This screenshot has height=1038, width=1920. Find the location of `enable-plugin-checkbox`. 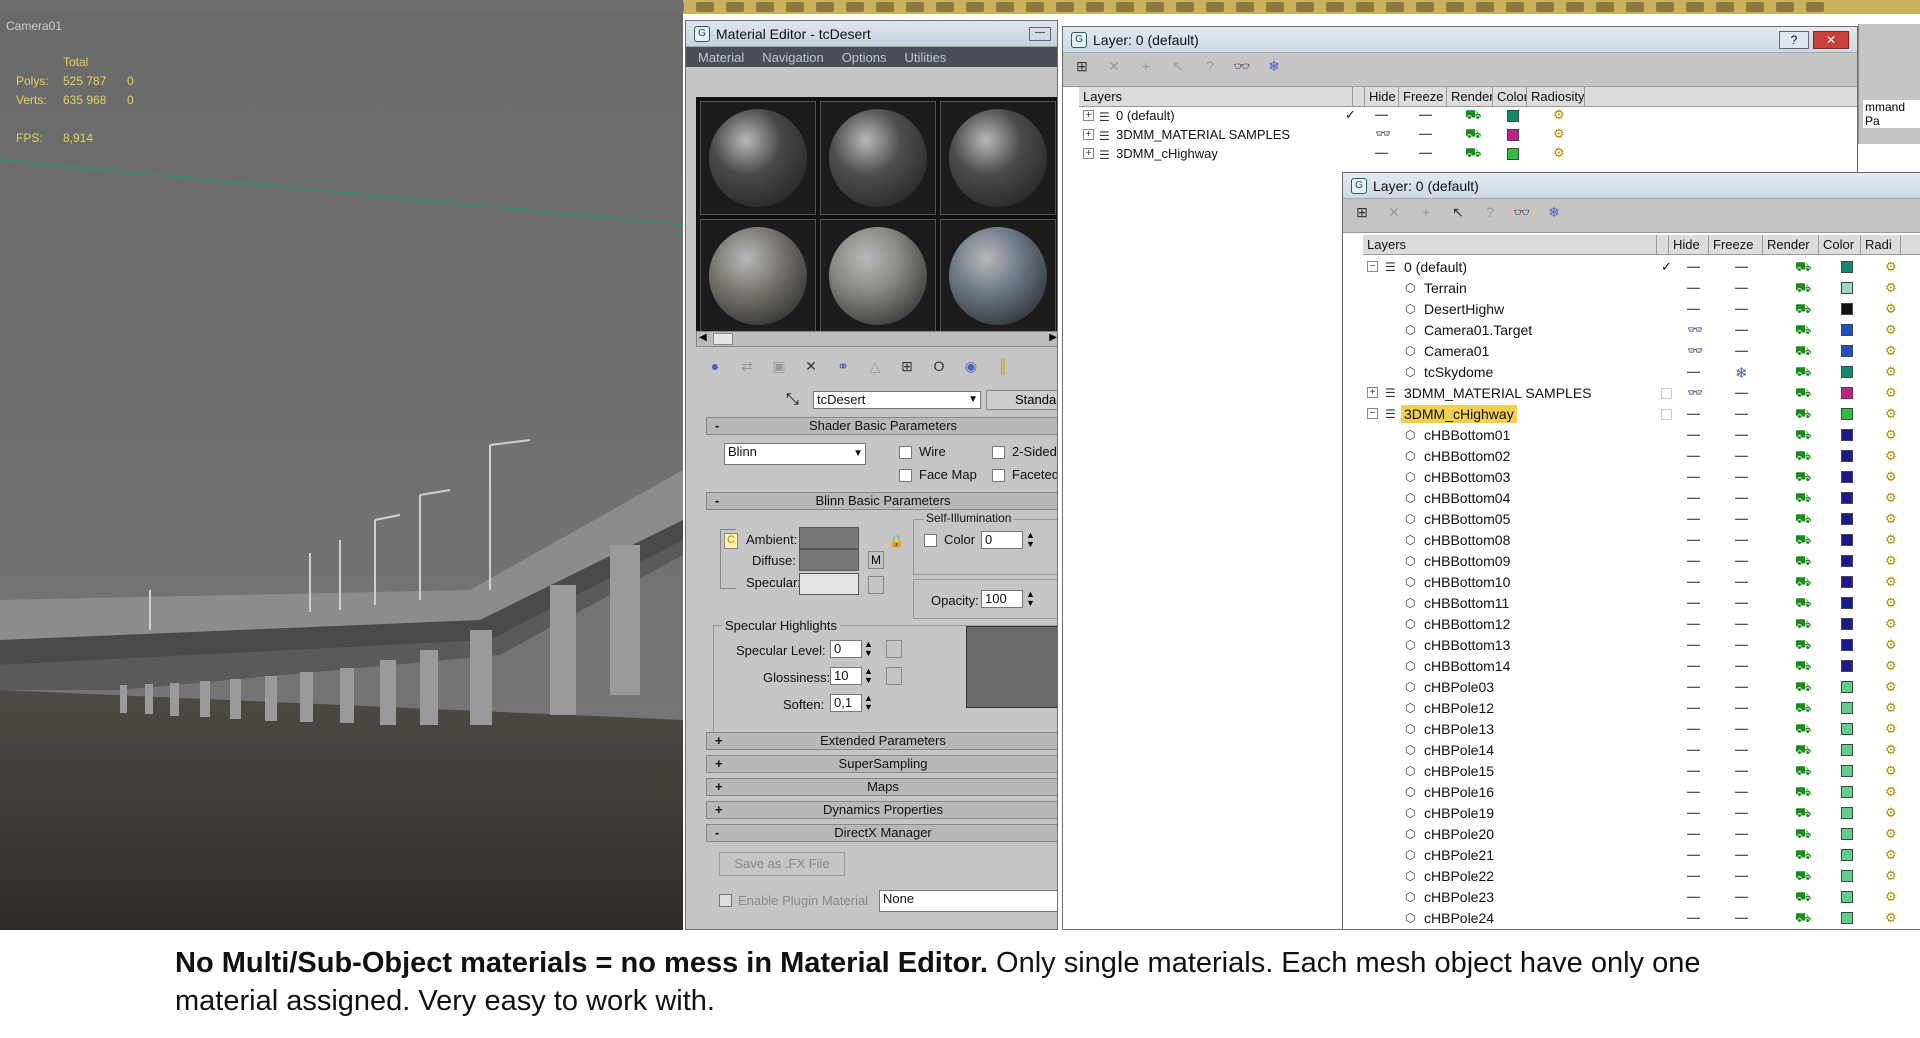

enable-plugin-checkbox is located at coordinates (725, 900).